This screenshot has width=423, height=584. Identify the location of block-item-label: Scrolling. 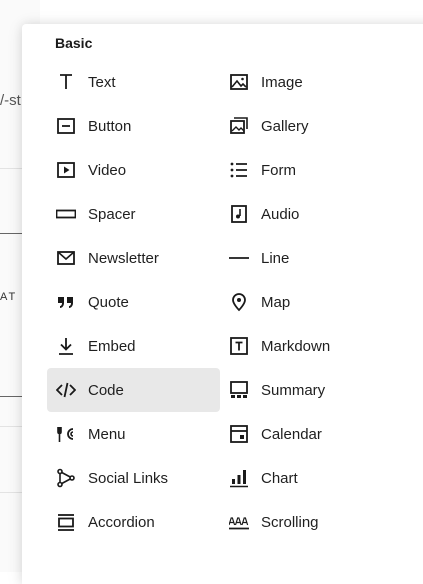
(290, 522).